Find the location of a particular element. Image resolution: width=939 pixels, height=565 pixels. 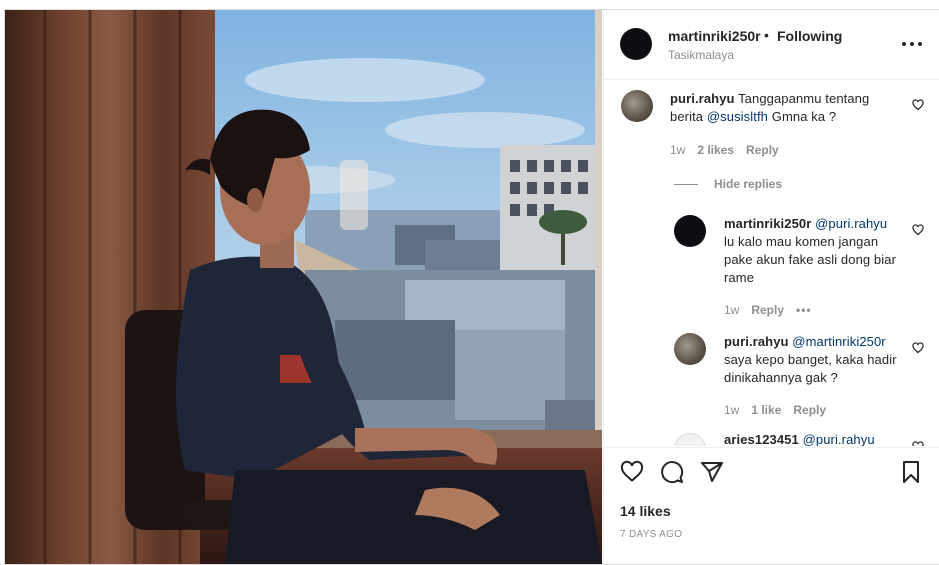

reply-item: aries123451 @puri.rahyu is located at coordinates (771, 435).